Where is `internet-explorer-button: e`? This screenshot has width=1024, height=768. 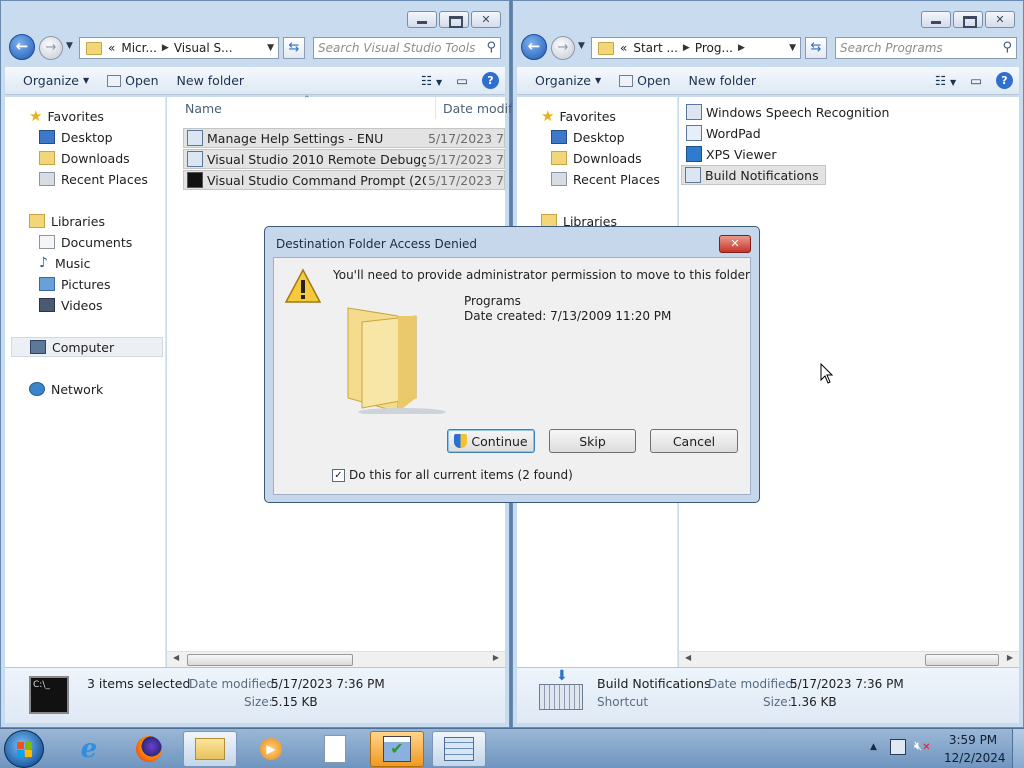
internet-explorer-button: e is located at coordinates (89, 749).